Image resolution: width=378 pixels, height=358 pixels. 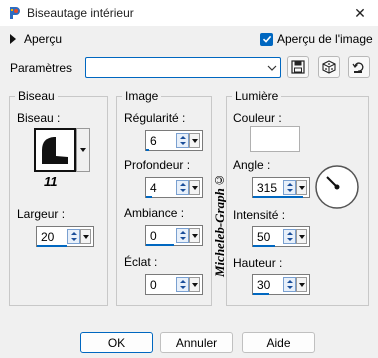 I want to click on reset-preset-button, so click(x=359, y=67).